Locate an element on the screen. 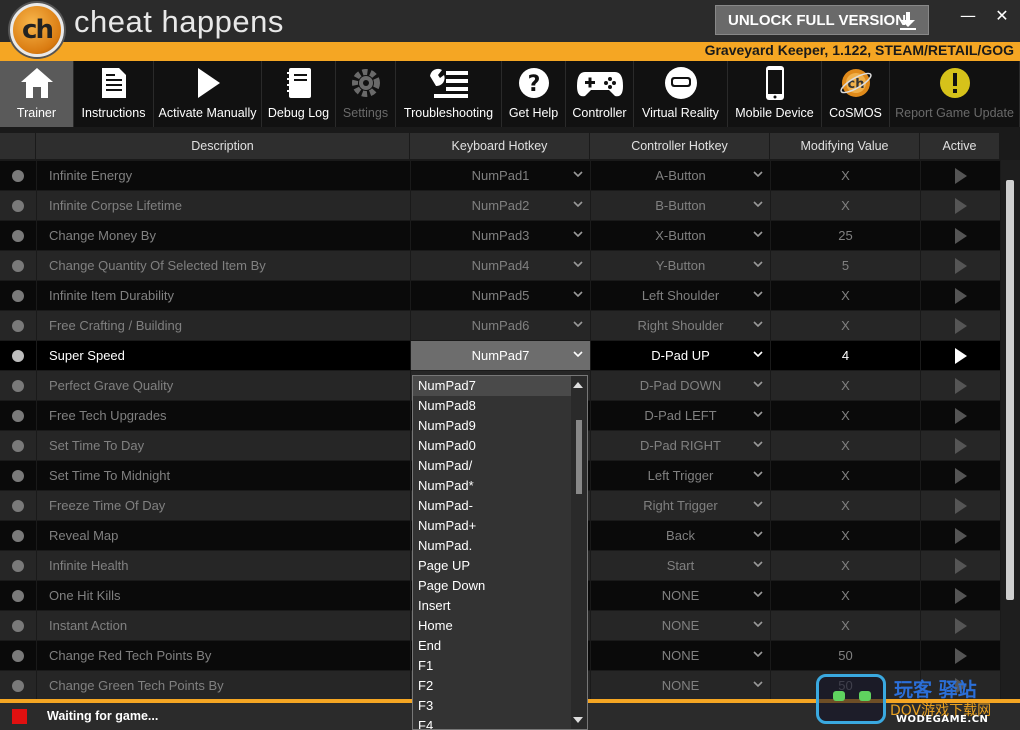 The height and width of the screenshot is (730, 1020). modifying-value-field: 4 is located at coordinates (845, 355).